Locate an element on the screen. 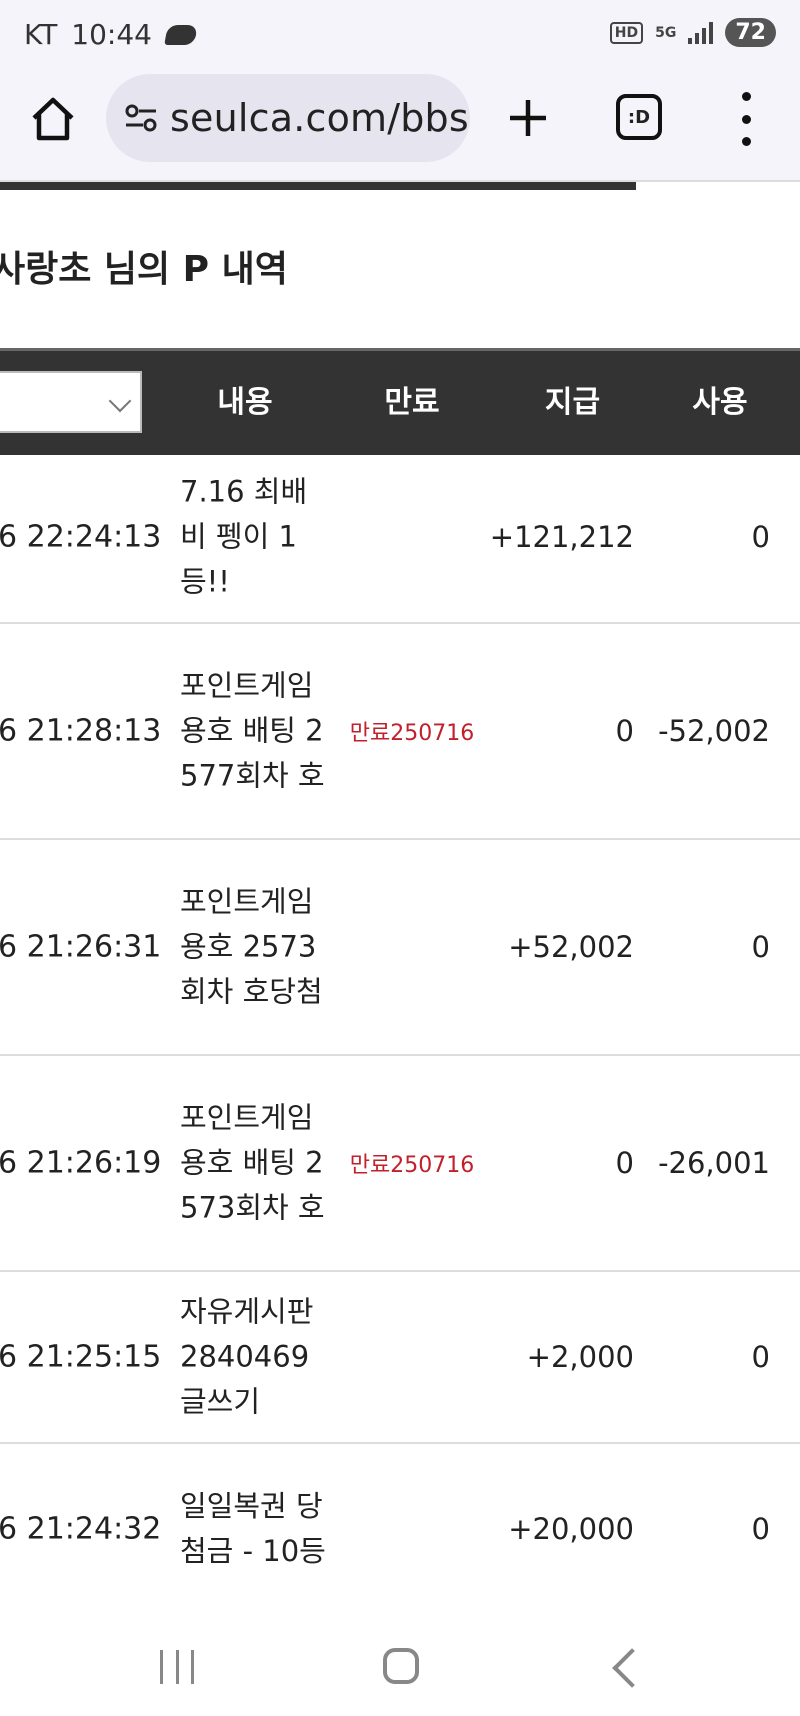 Image resolution: width=800 pixels, height=1716 pixels. row-content: 7.16 최배비 펭이 1등!! is located at coordinates (255, 537).